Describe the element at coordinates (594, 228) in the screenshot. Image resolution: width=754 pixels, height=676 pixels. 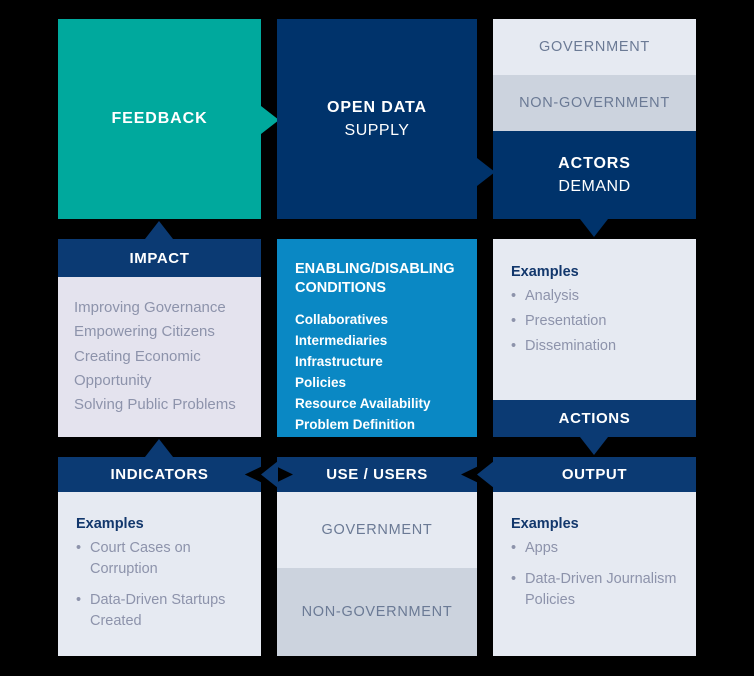
I see `actors-to-actions-arrow-icon` at that location.